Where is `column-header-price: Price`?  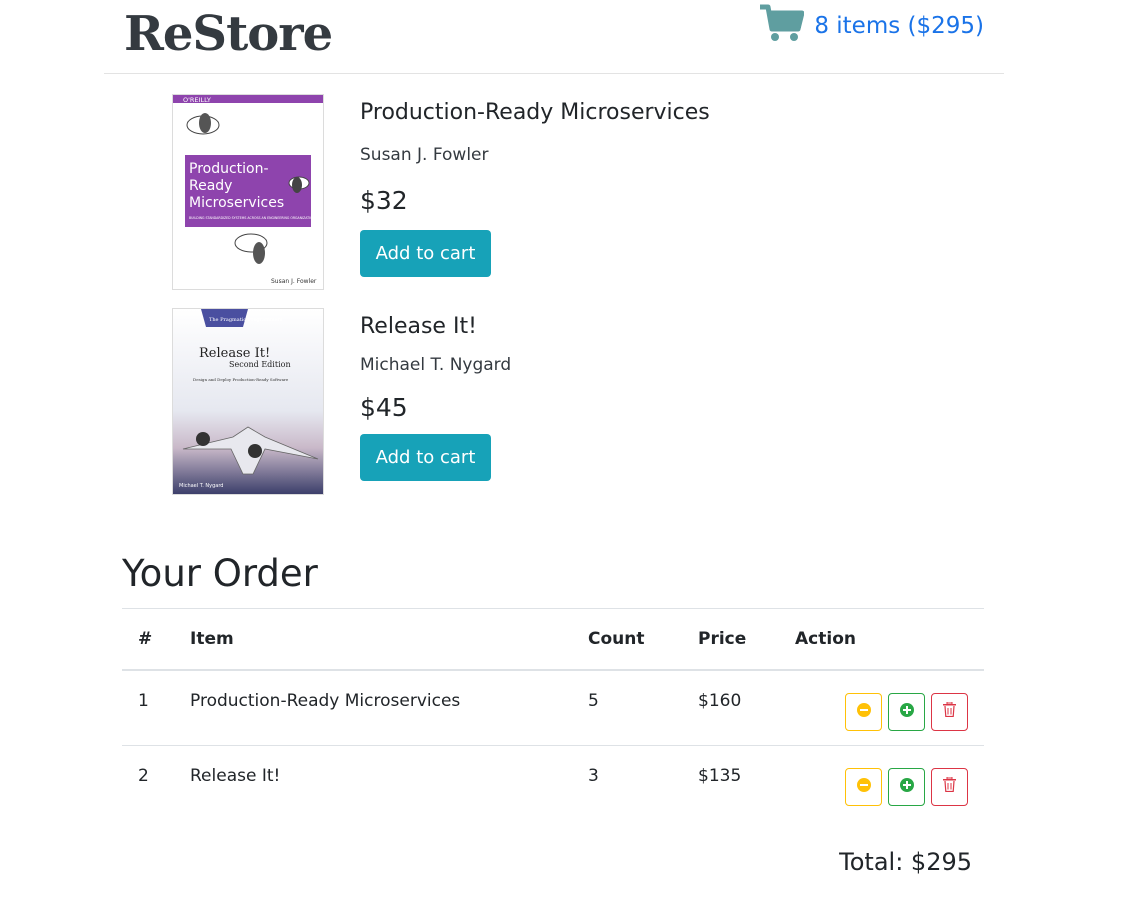
column-header-price: Price is located at coordinates (730, 639).